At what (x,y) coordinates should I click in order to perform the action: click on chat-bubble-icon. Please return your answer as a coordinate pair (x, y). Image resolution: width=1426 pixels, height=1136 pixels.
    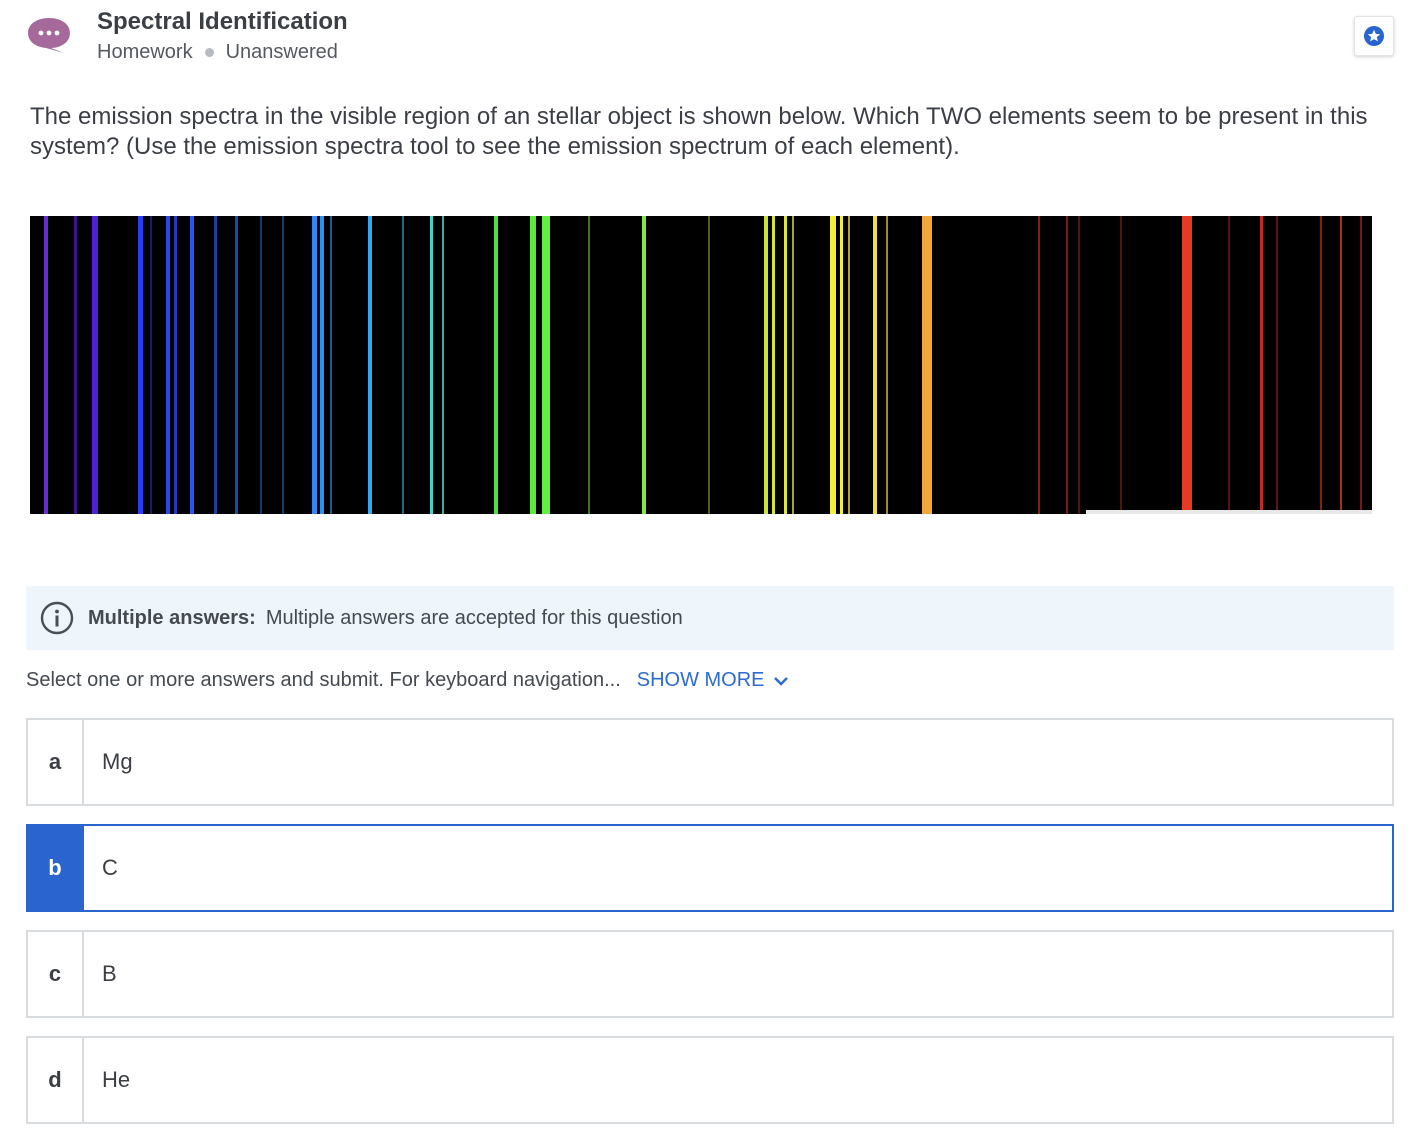
    Looking at the image, I should click on (49, 35).